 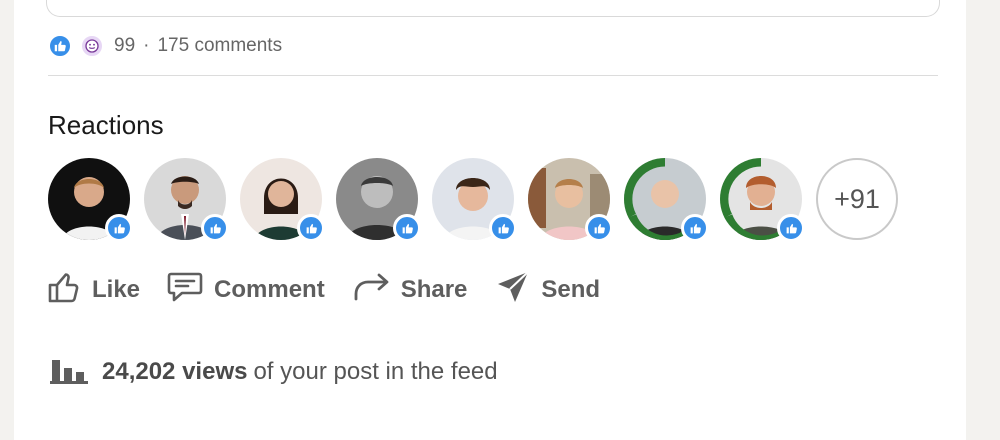 I want to click on views-count: 24,202 views, so click(x=175, y=371).